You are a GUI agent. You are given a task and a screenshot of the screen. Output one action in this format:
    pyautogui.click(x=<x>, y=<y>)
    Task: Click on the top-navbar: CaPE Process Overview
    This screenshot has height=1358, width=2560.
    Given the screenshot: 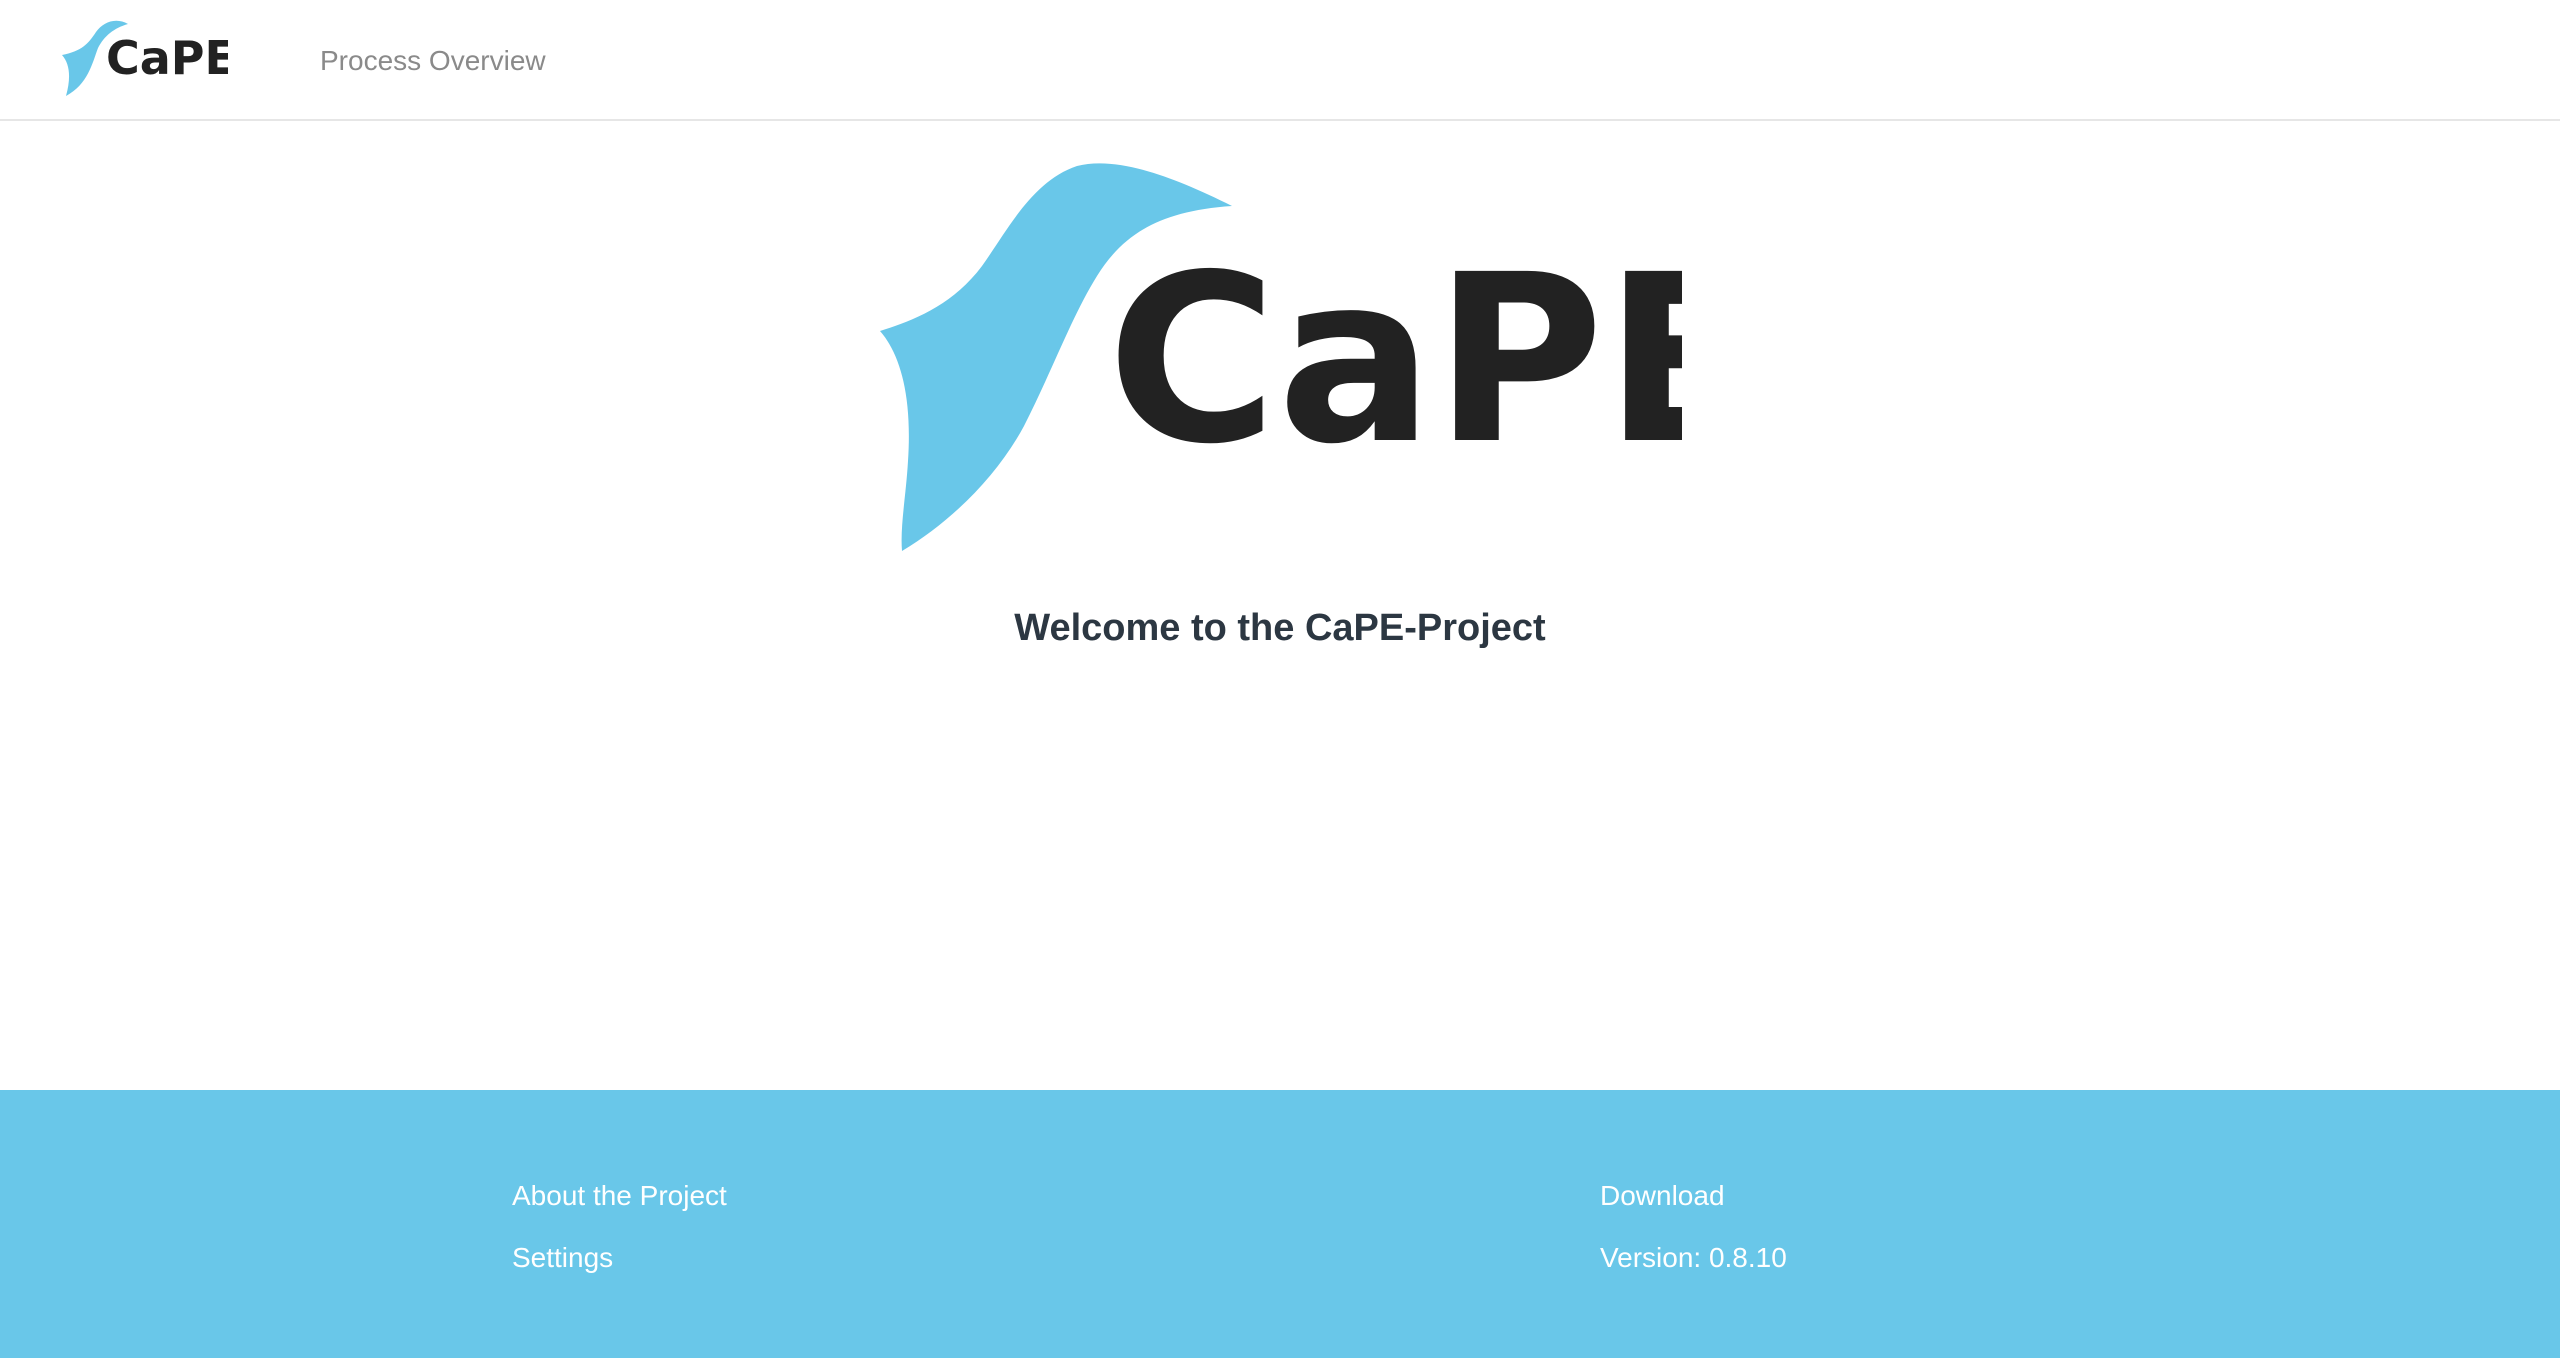 What is the action you would take?
    pyautogui.click(x=1280, y=60)
    